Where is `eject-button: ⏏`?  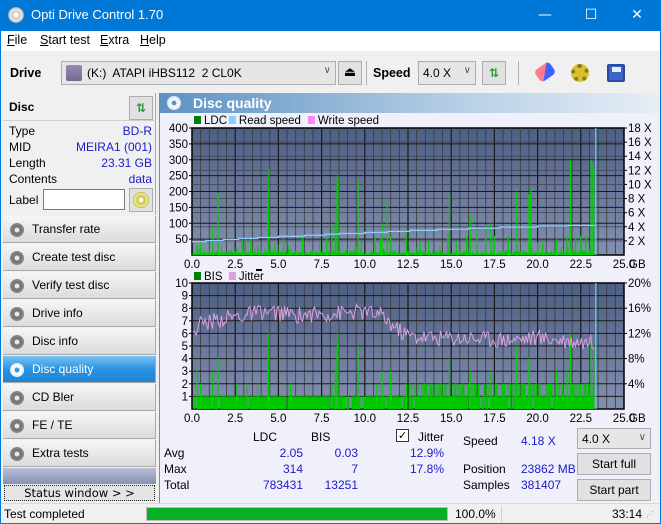
eject-button: ⏏ is located at coordinates (350, 73).